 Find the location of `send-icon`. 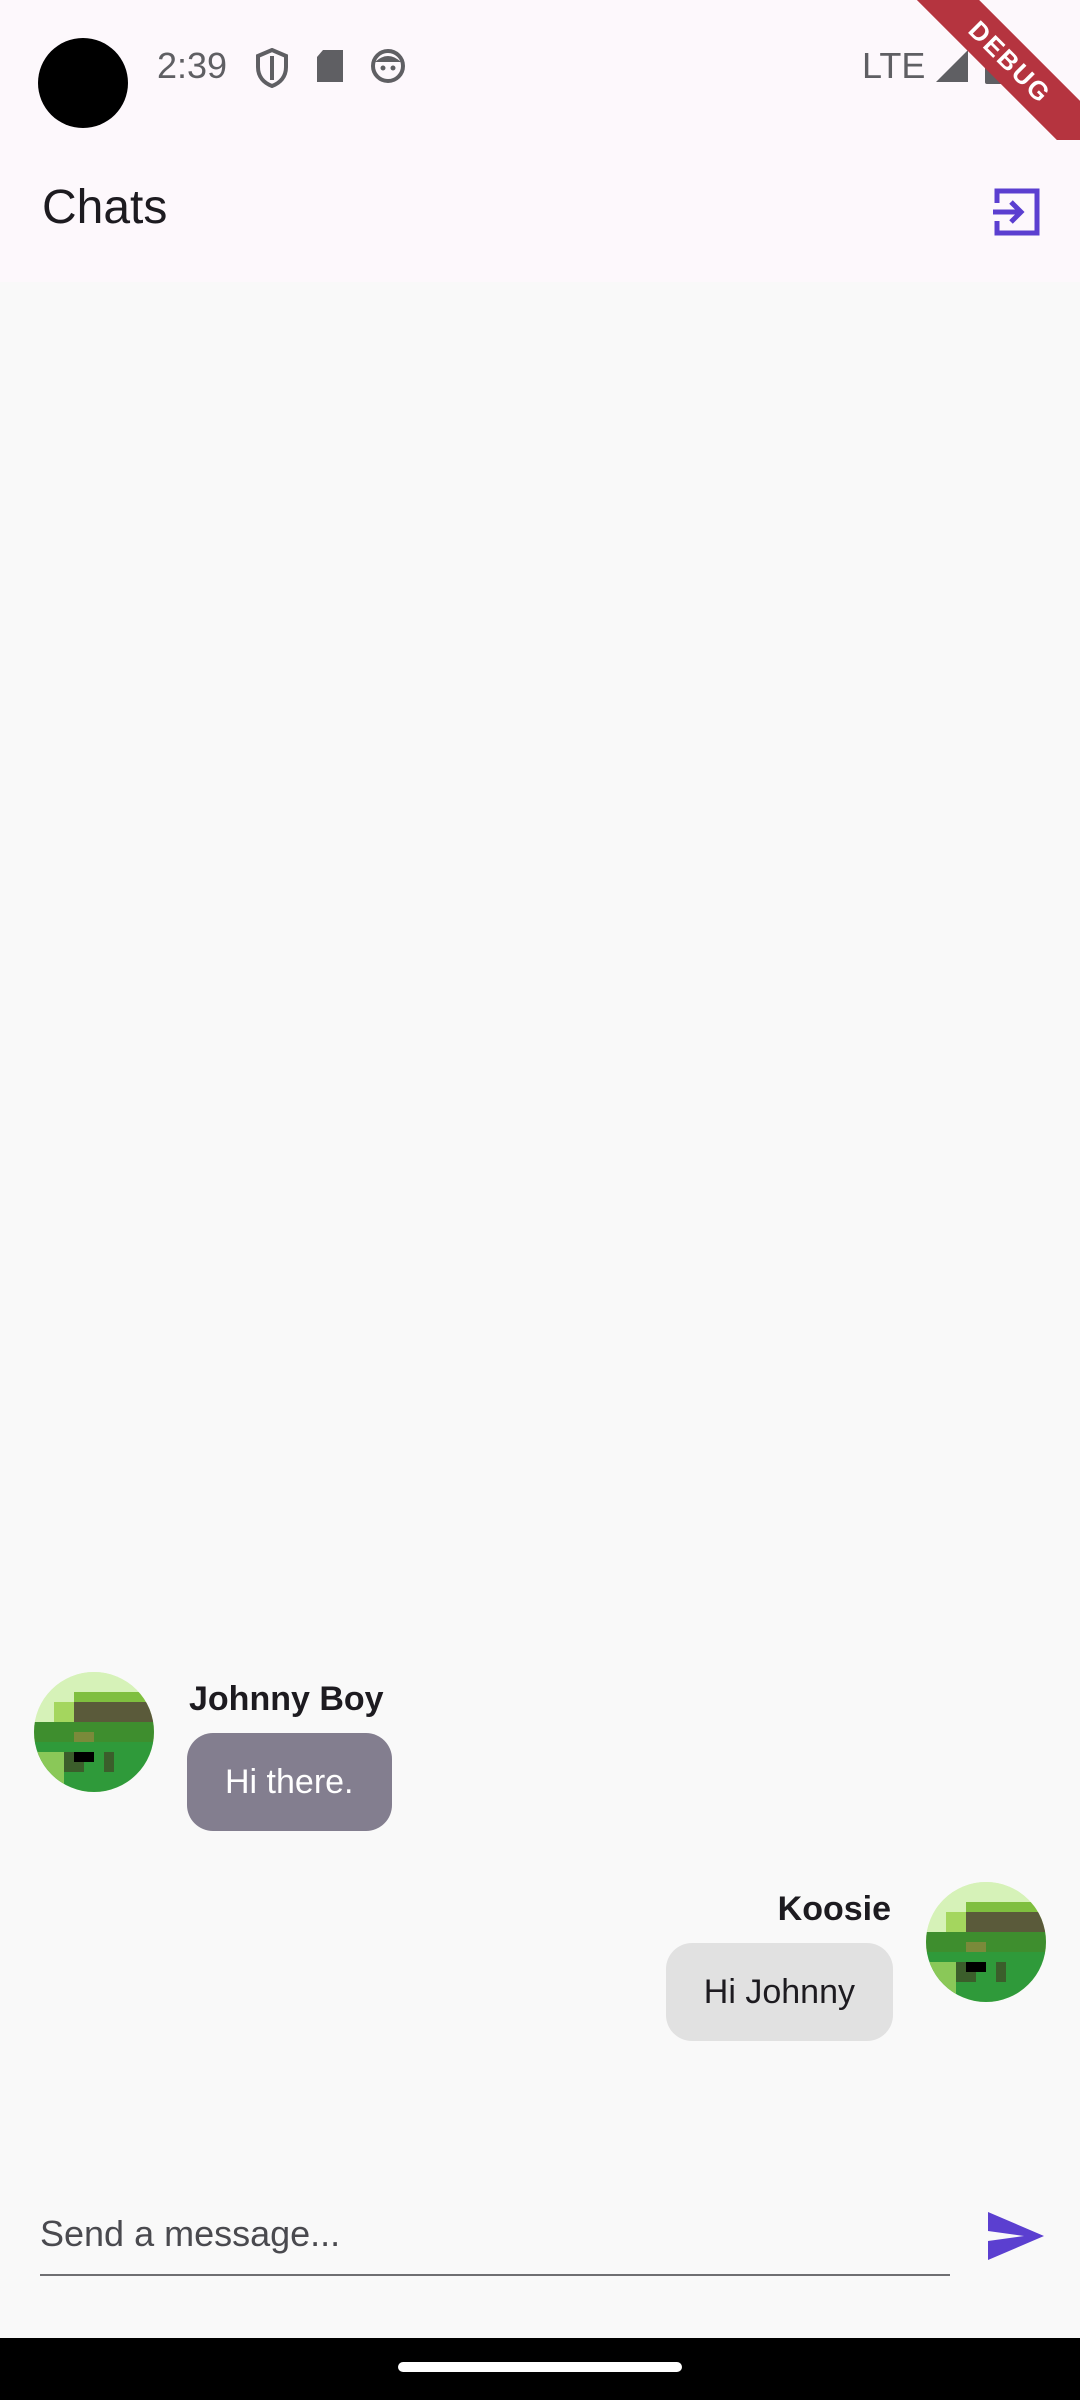

send-icon is located at coordinates (1016, 2238).